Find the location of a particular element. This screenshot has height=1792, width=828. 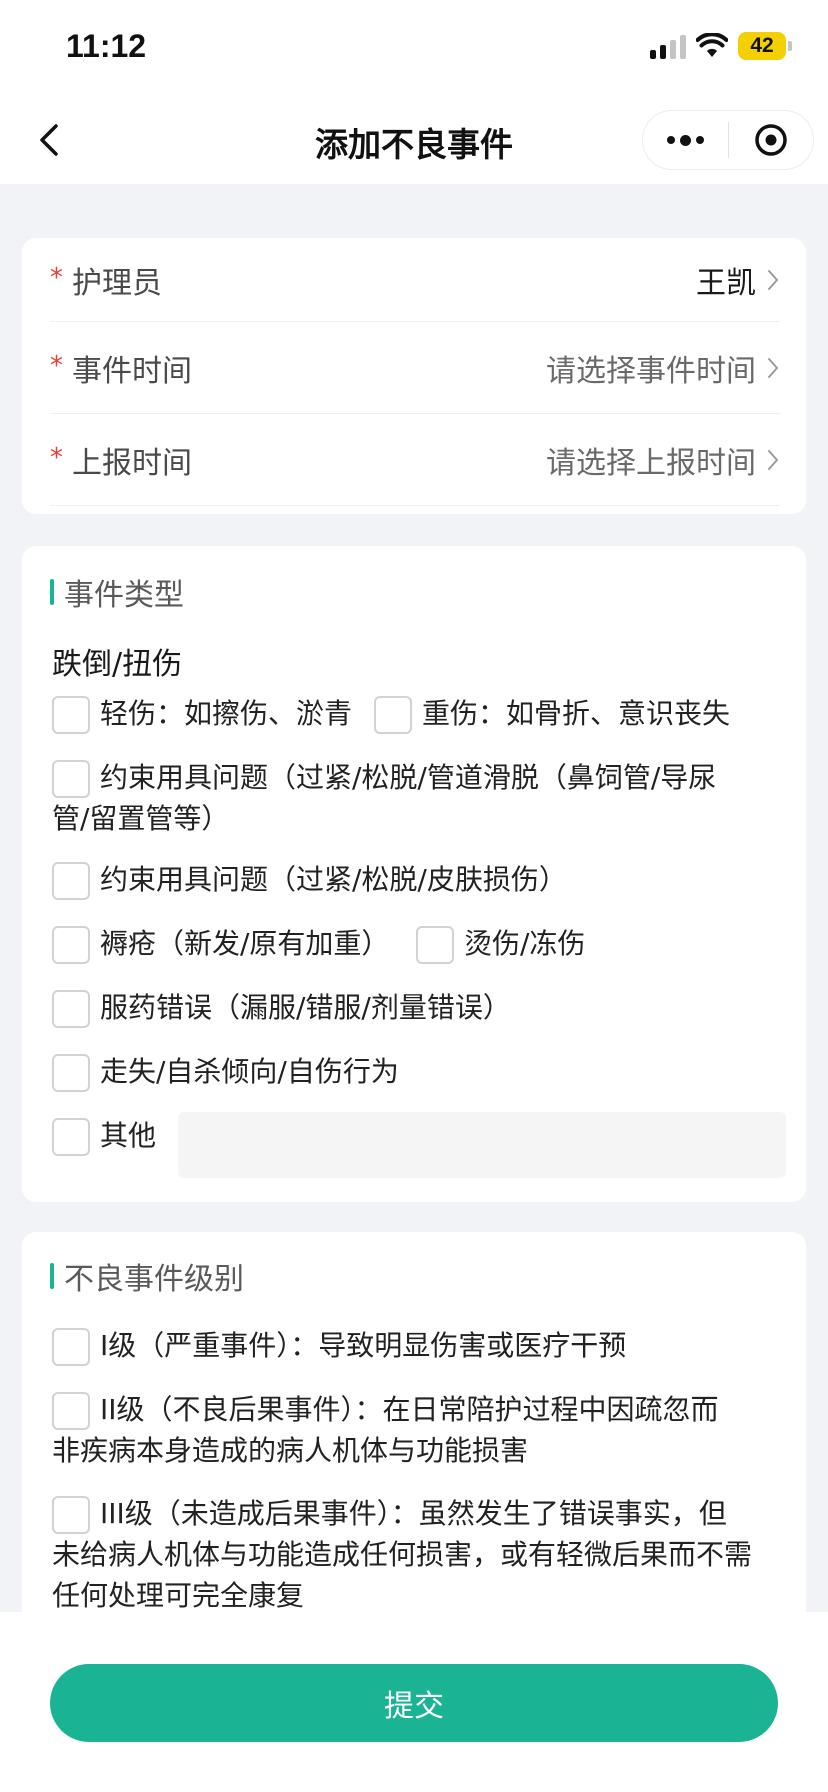

event-time-picker: 请选择事件时间 is located at coordinates (663, 368).